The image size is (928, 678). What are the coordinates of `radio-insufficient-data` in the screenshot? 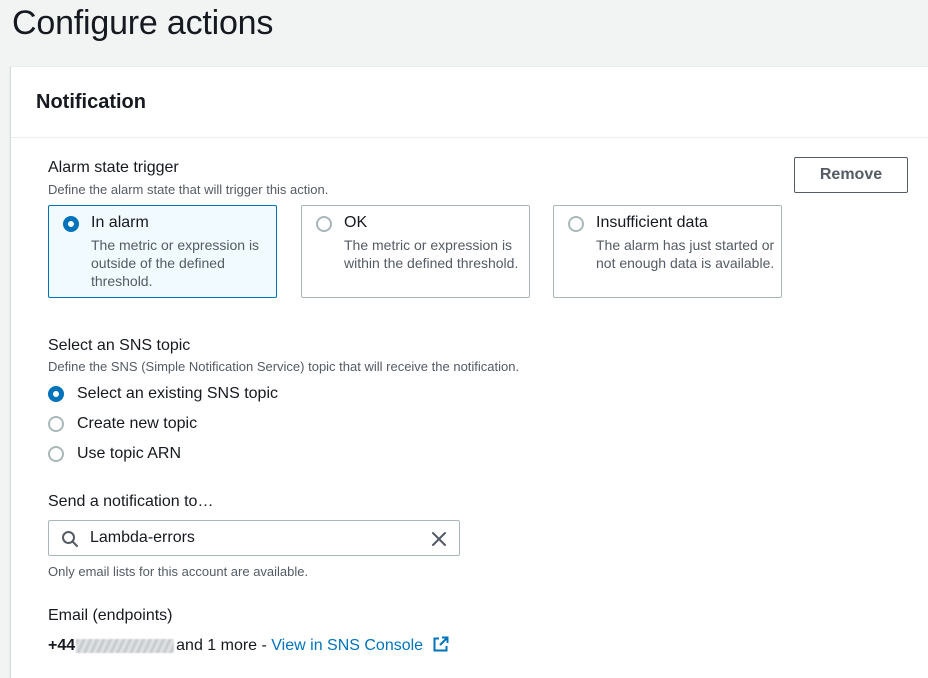 It's located at (576, 224).